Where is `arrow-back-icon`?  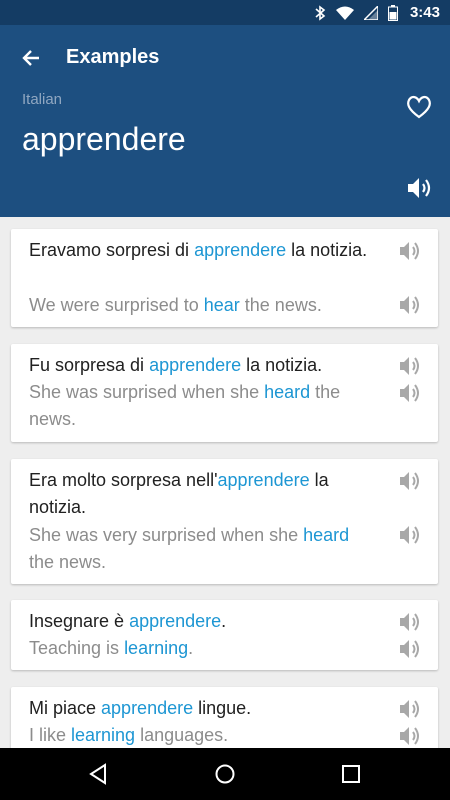 arrow-back-icon is located at coordinates (30, 58).